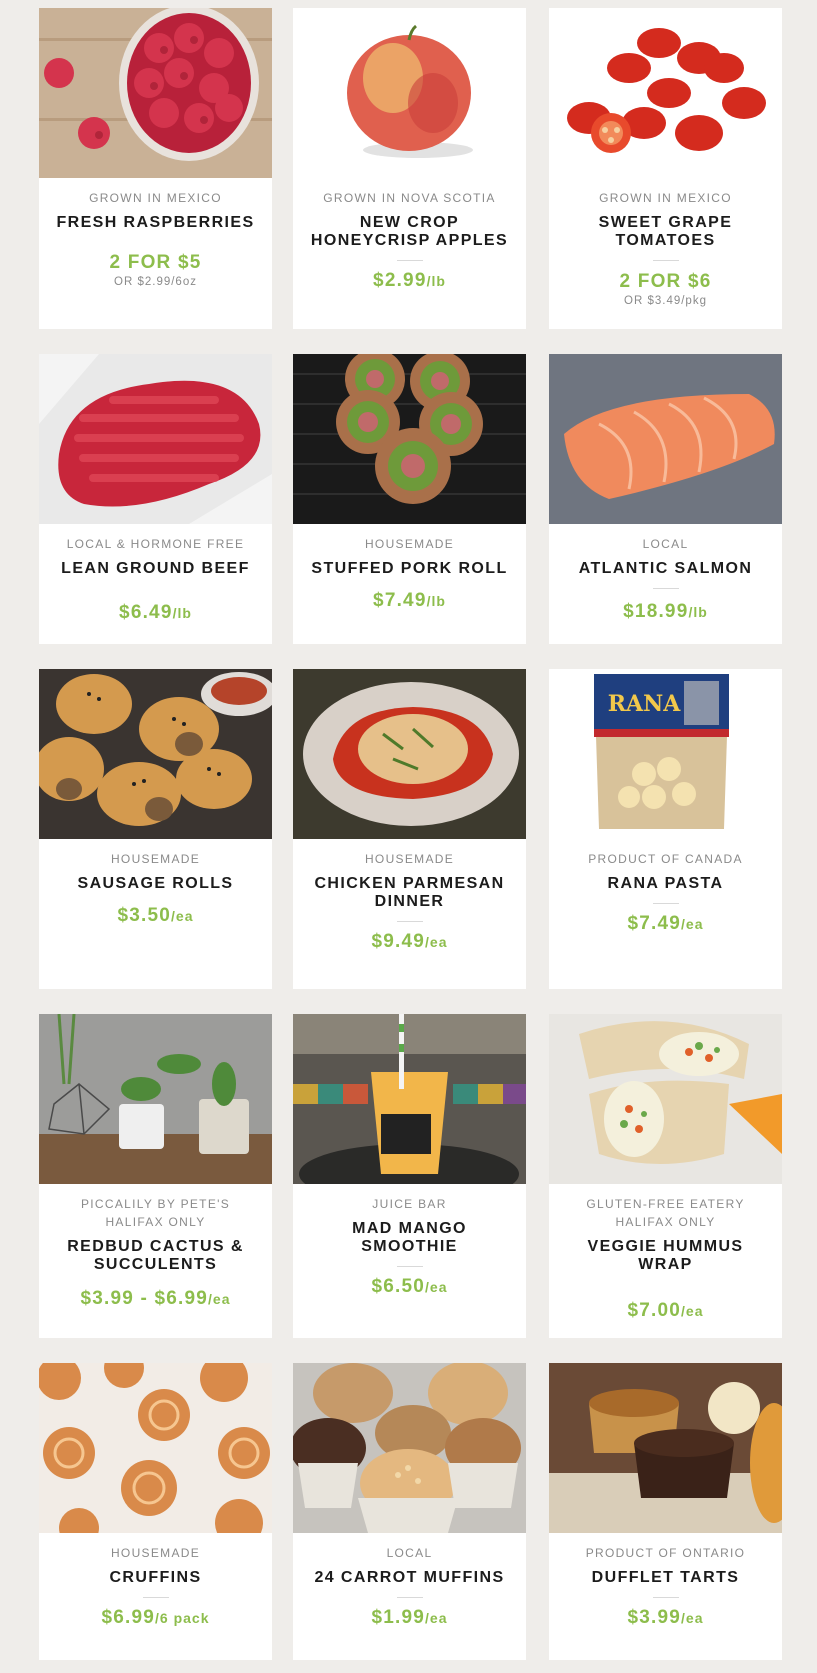 The image size is (817, 1673). What do you see at coordinates (665, 1099) in the screenshot?
I see `hummus-wrap-photo` at bounding box center [665, 1099].